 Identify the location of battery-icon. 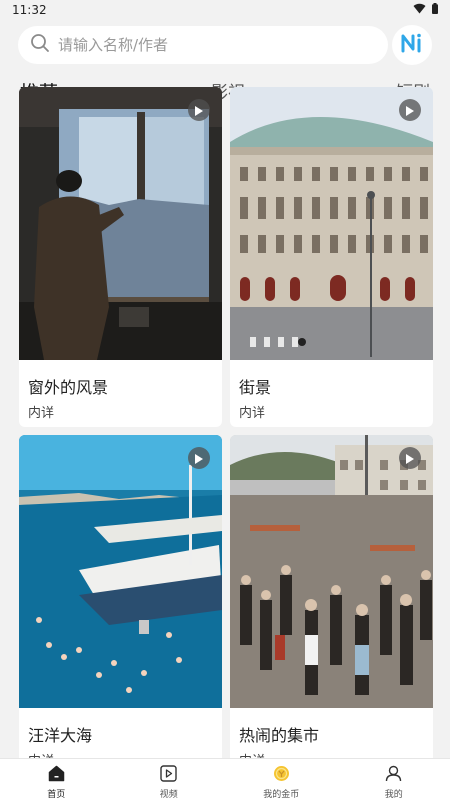
(435, 10).